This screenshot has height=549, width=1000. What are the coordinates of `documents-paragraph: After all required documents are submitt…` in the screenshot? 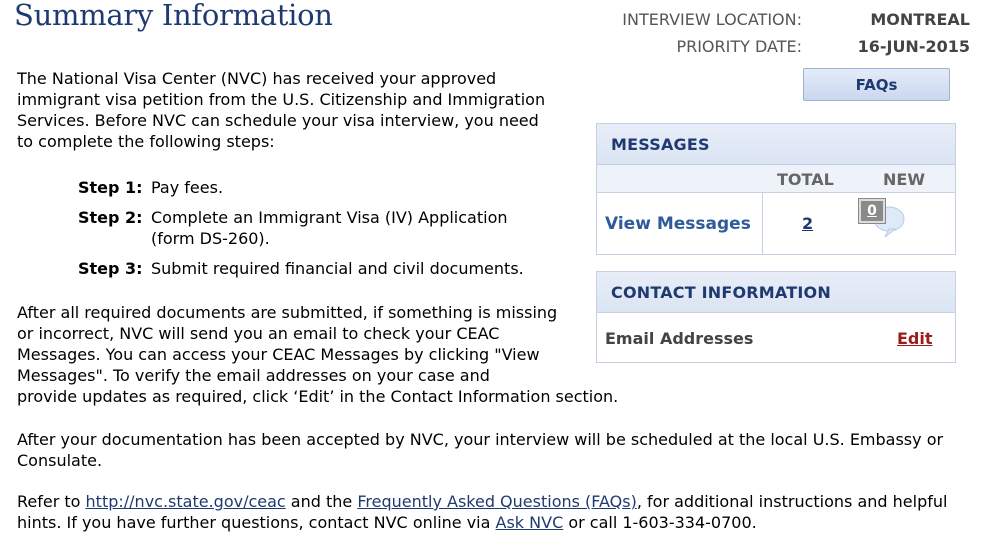 It's located at (342, 354).